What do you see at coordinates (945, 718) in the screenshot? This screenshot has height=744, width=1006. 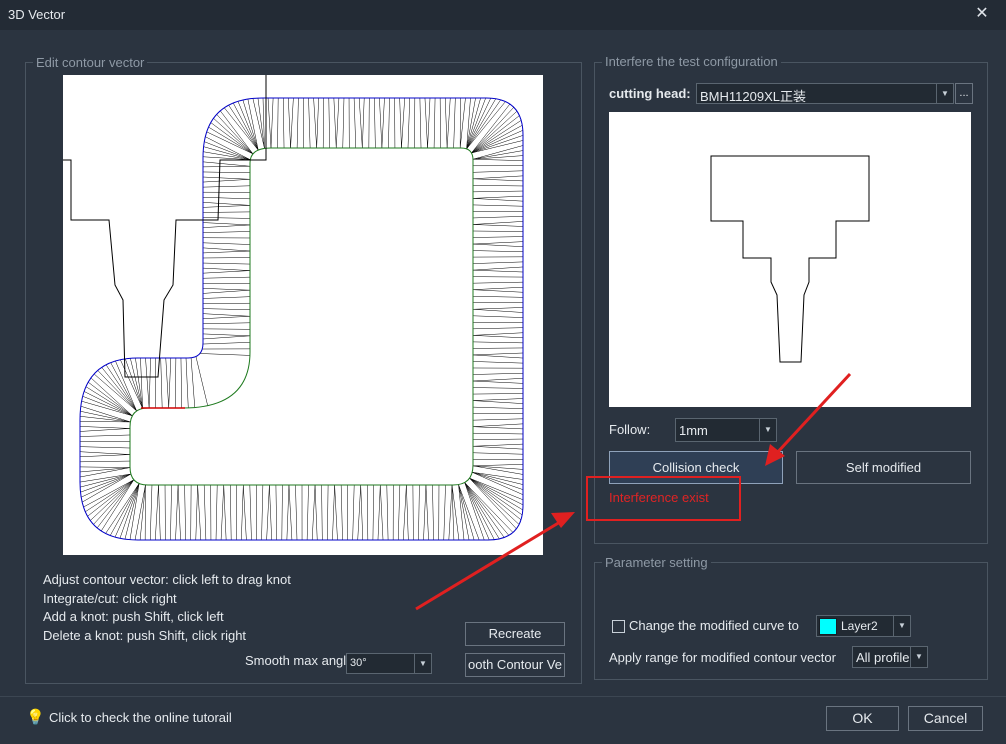 I see `cancel-button: Cancel` at bounding box center [945, 718].